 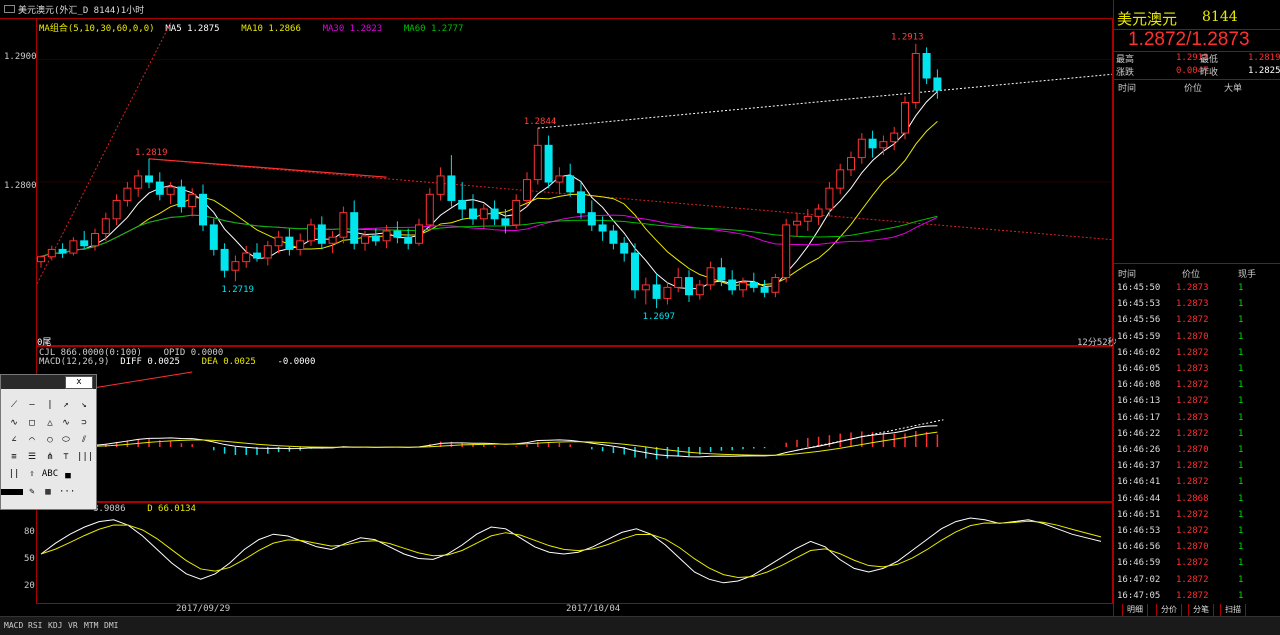 I want to click on tick-header-price: 价位, so click(x=1191, y=275).